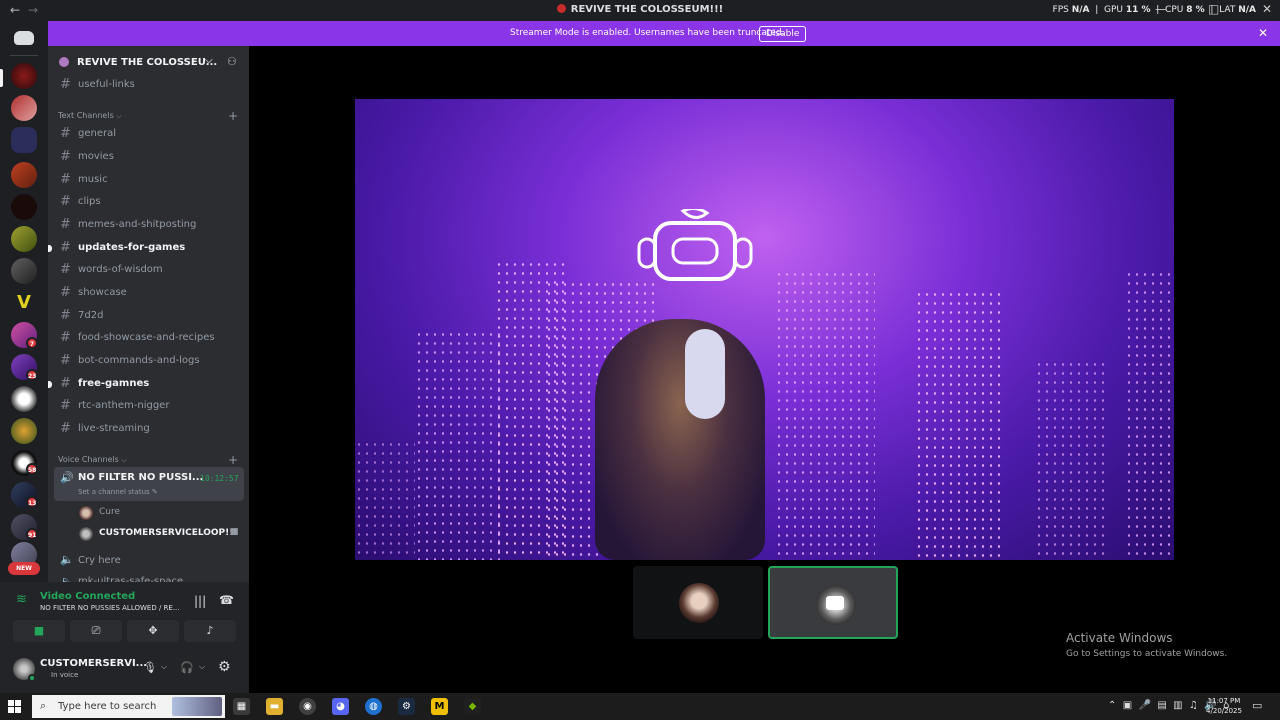 The height and width of the screenshot is (720, 1280). Describe the element at coordinates (149, 429) in the screenshot. I see `channel-live-streaming: # live-streaming` at that location.